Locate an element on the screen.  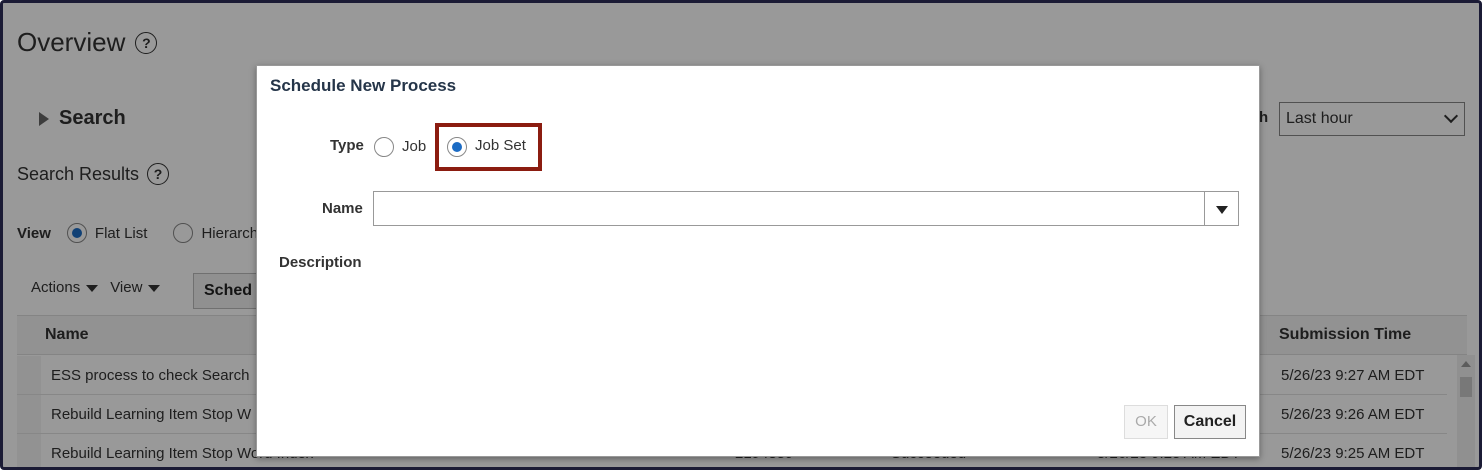
name-label: Name is located at coordinates (342, 208).